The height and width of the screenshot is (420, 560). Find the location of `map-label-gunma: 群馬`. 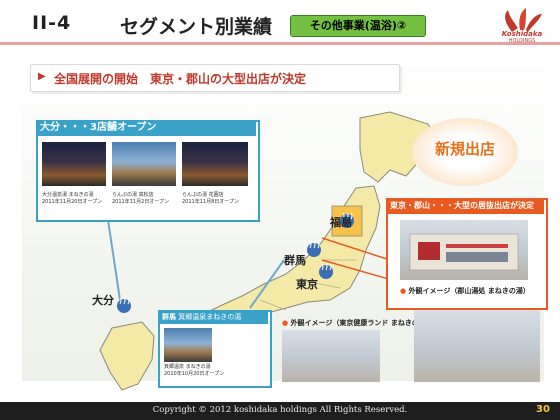

map-label-gunma: 群馬 is located at coordinates (295, 260).